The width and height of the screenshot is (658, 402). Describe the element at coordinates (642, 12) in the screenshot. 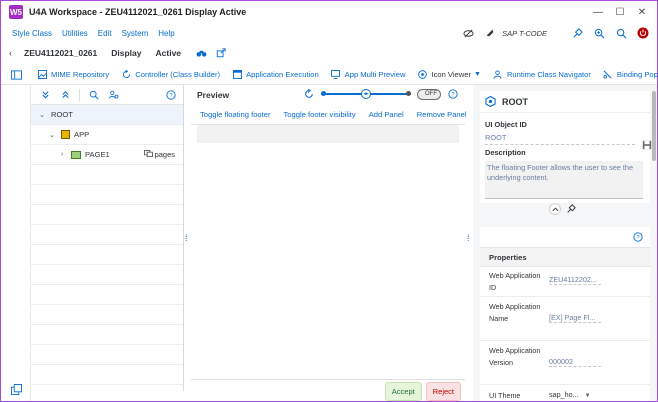

I see `close-button: ✕` at that location.